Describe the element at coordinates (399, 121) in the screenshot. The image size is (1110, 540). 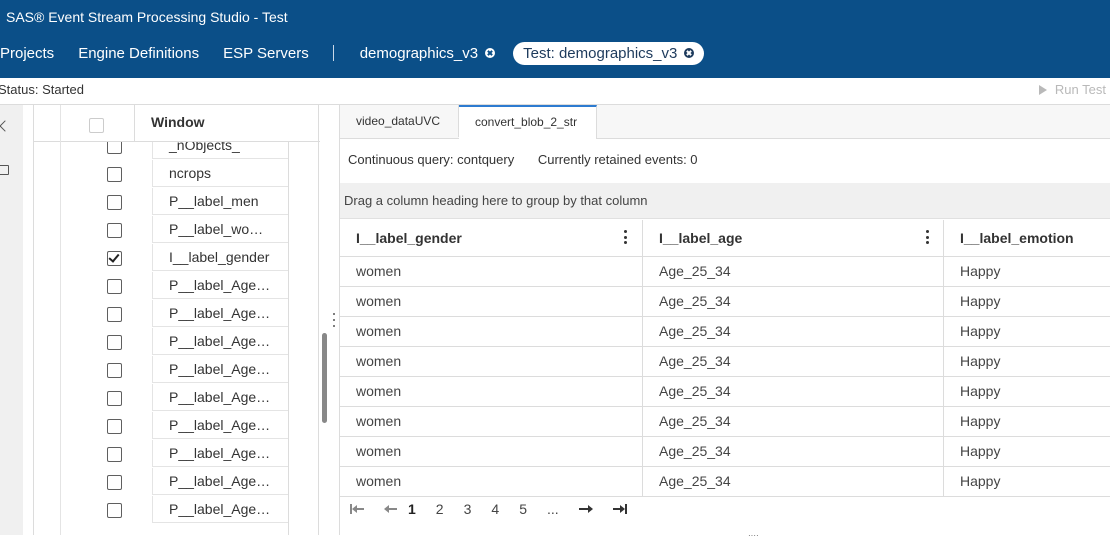
I see `tab-video-datauvc: video_dataUVC` at that location.